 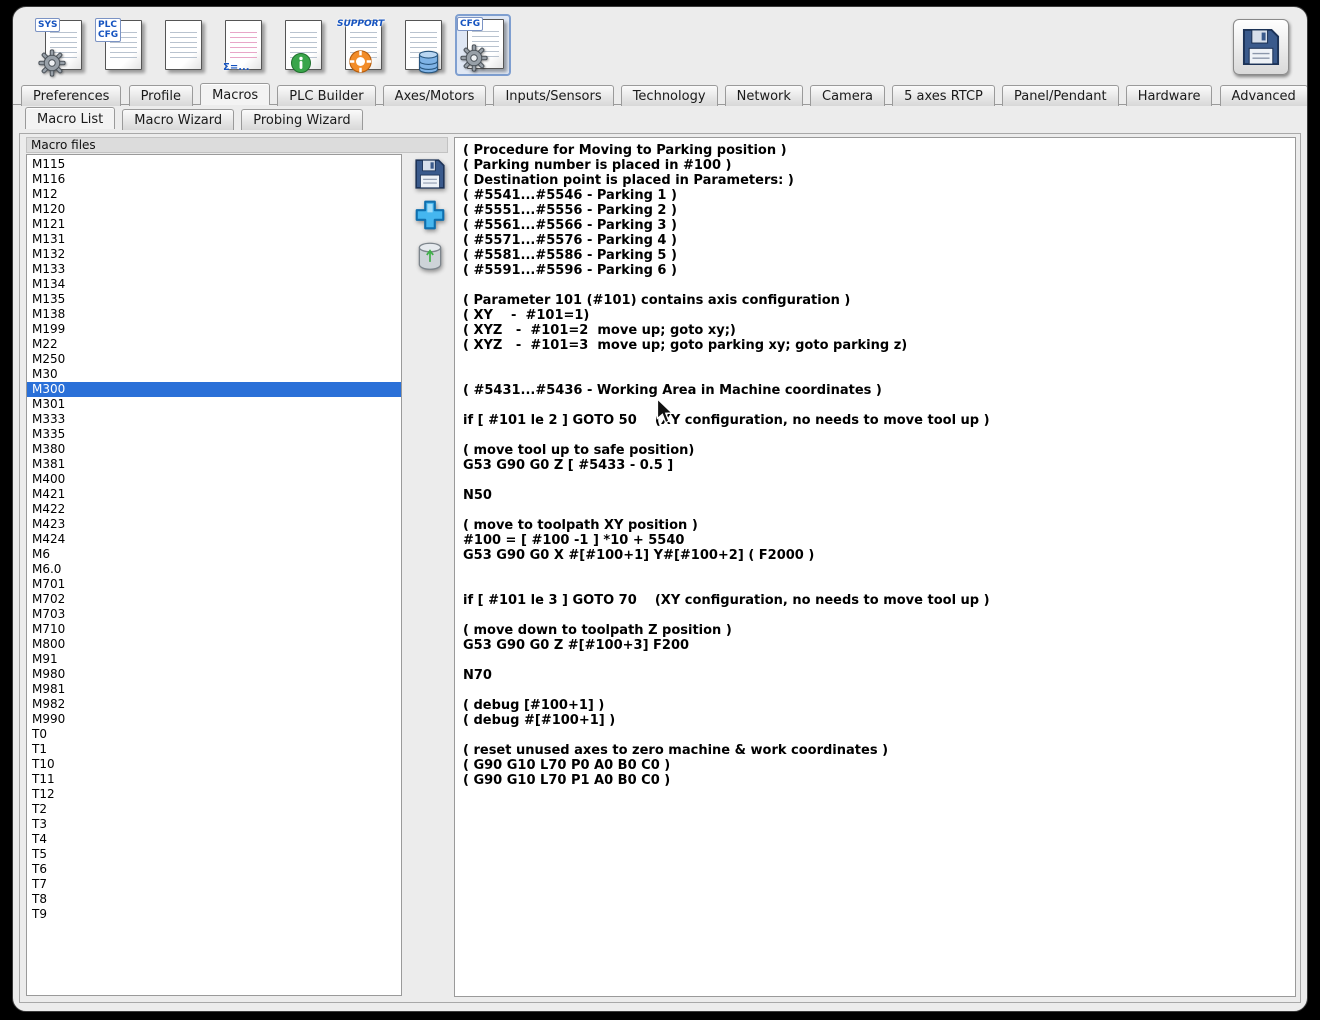 What do you see at coordinates (669, 95) in the screenshot?
I see `tab-technology: Technology` at bounding box center [669, 95].